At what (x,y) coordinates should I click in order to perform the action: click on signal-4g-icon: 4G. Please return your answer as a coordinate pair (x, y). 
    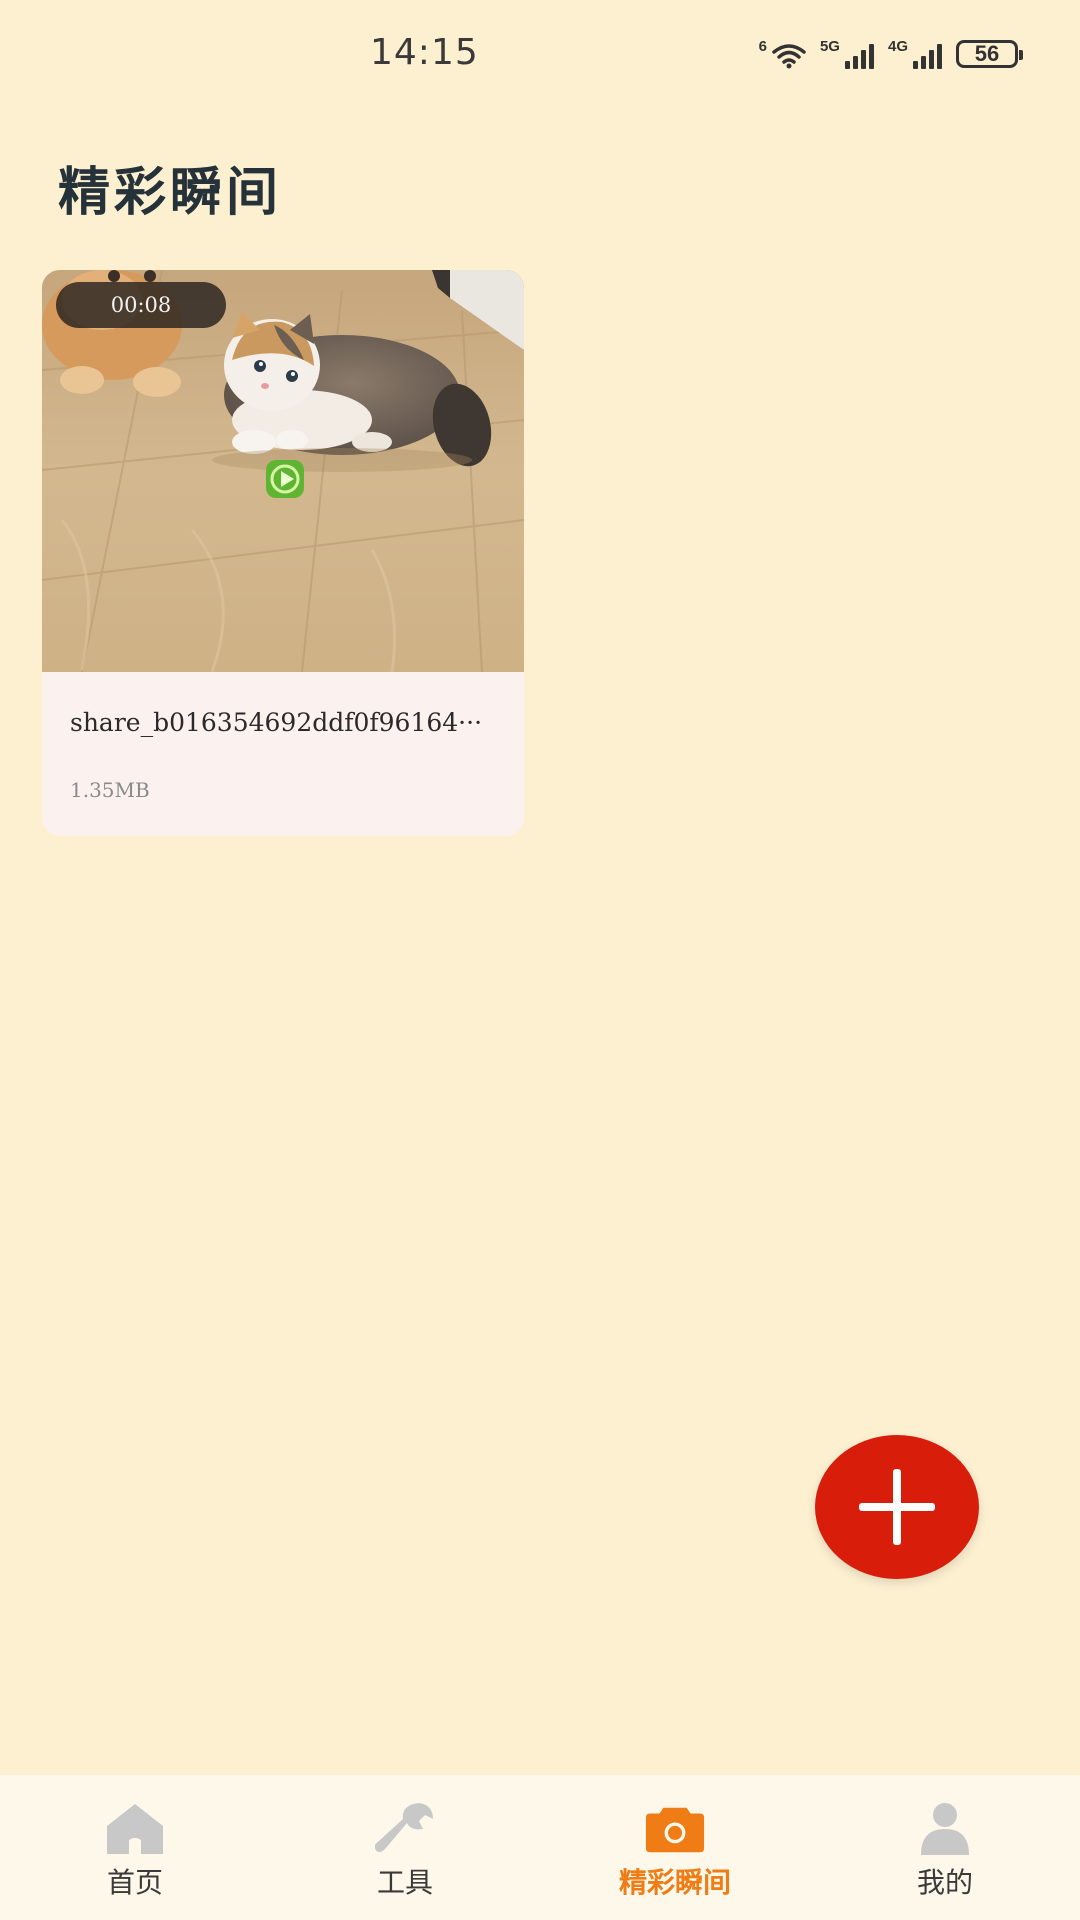
    Looking at the image, I should click on (915, 54).